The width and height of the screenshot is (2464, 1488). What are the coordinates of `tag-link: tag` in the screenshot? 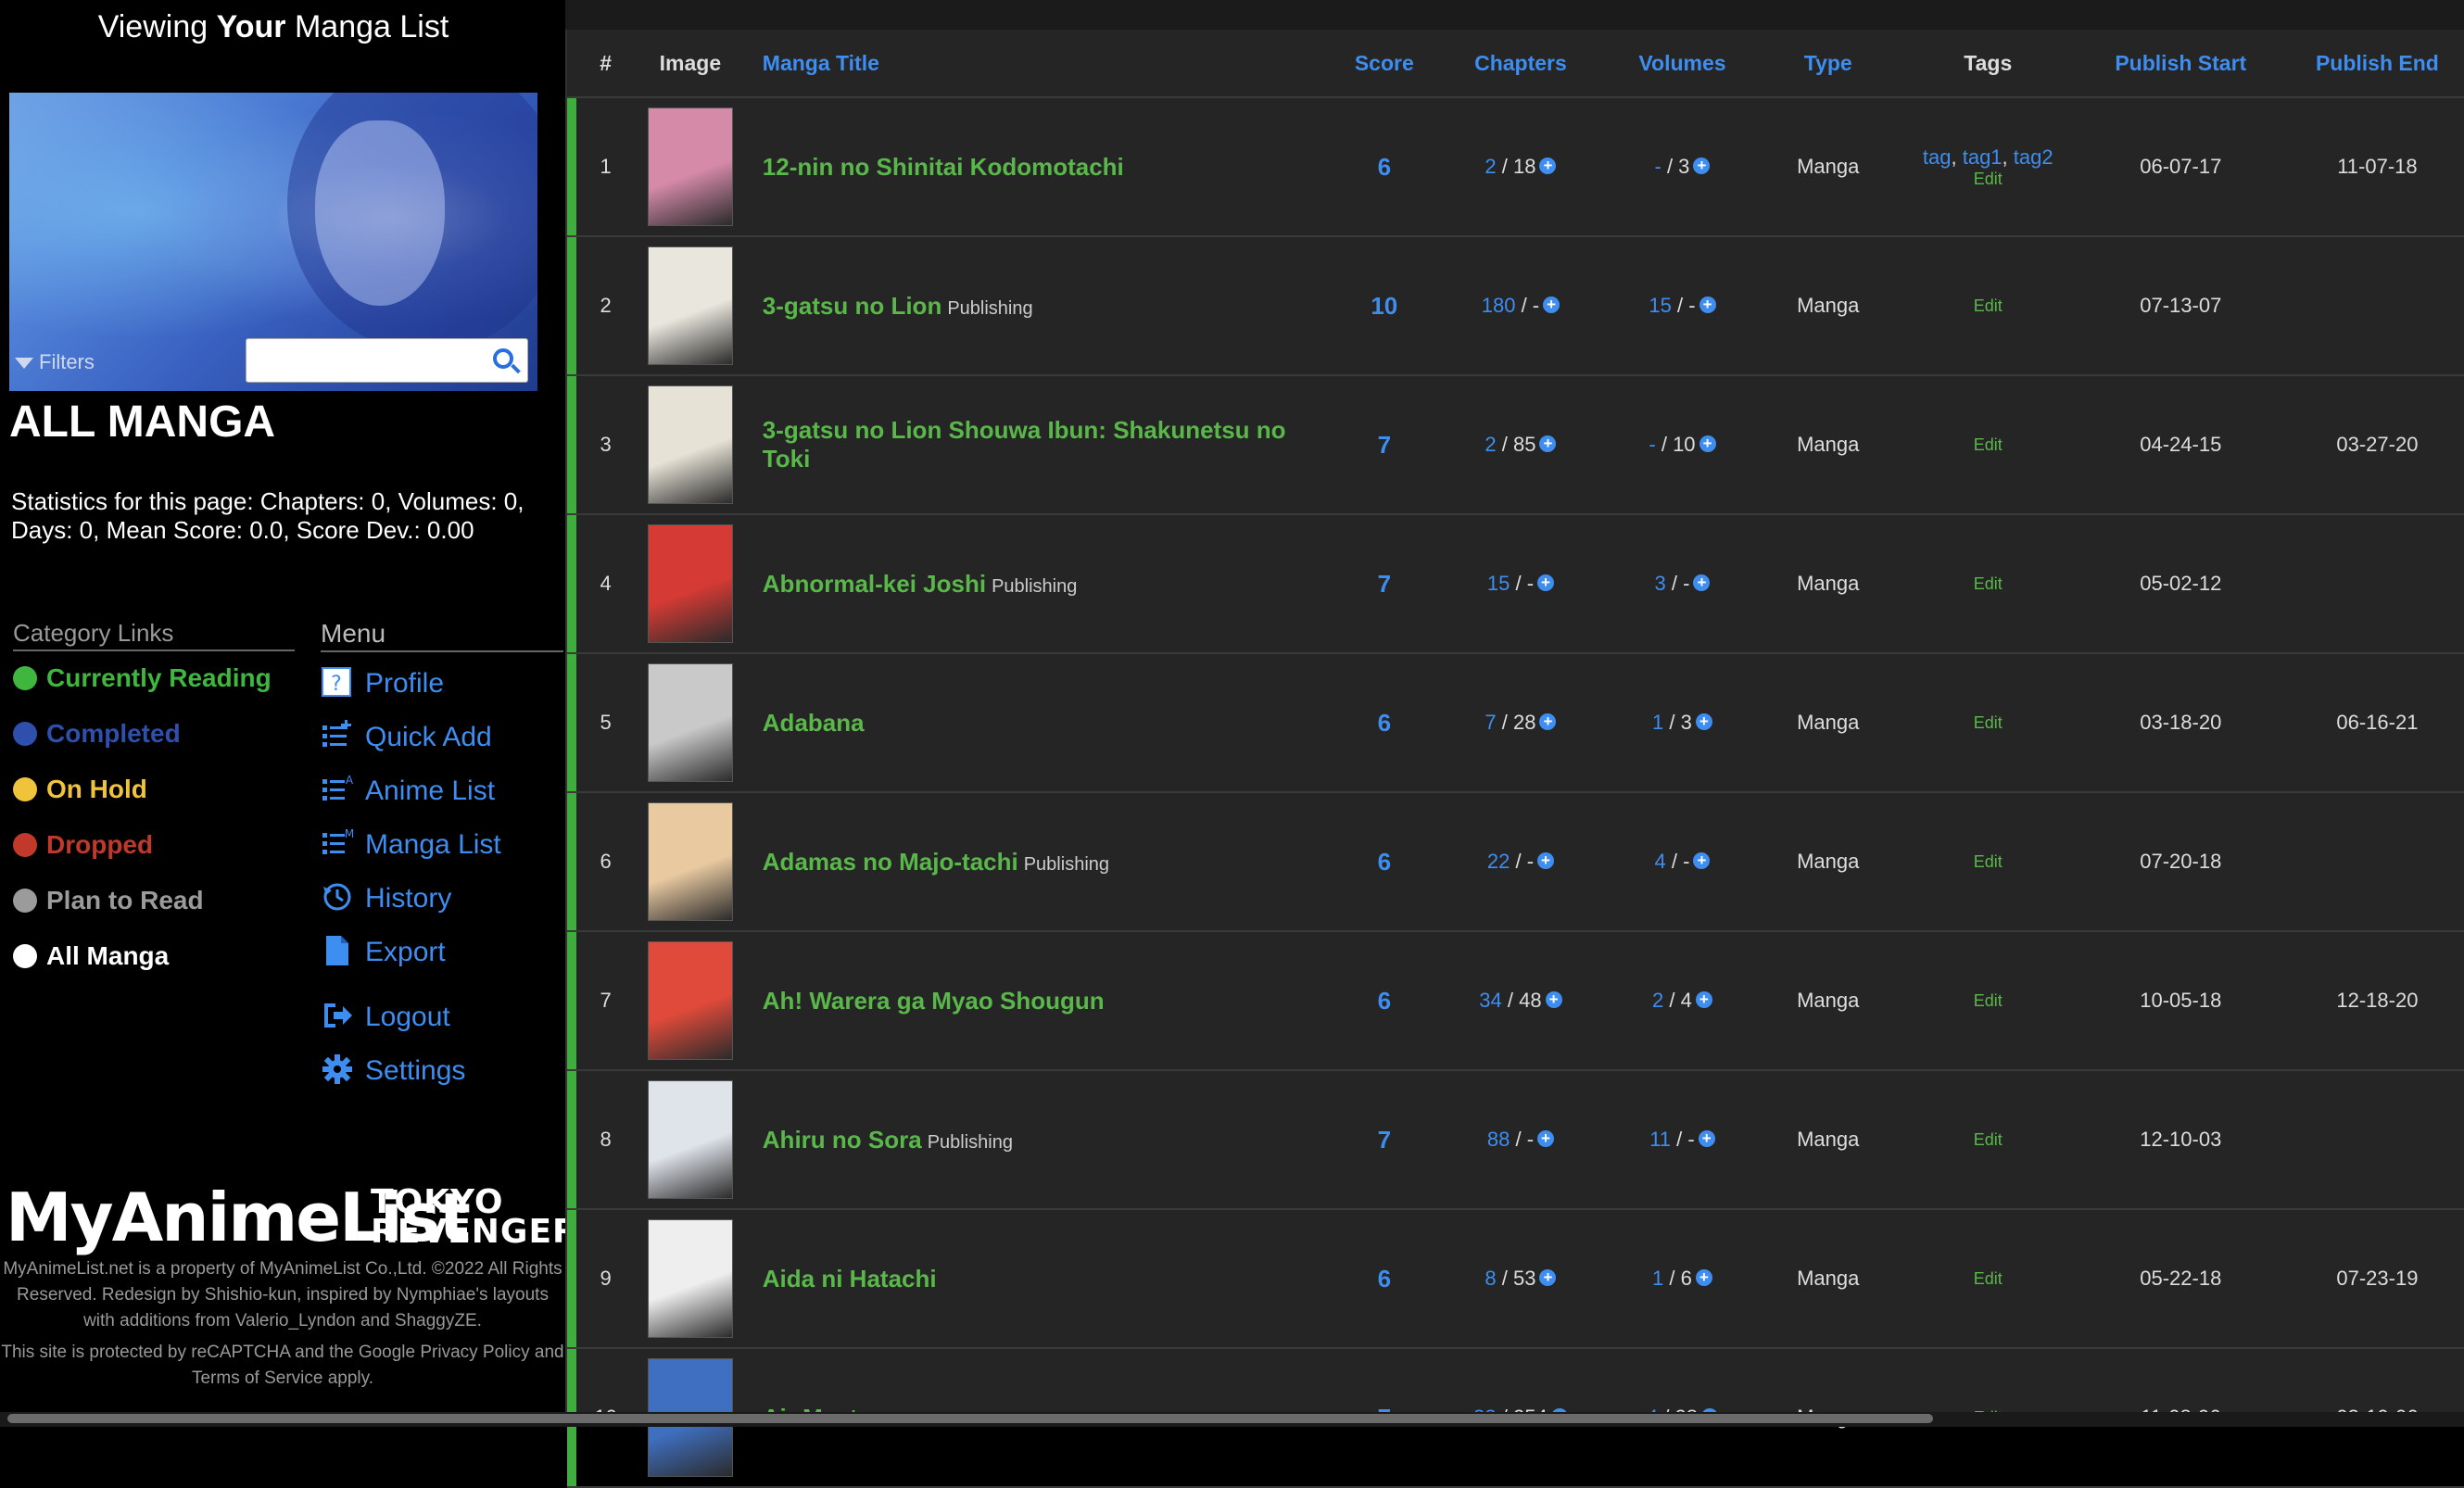 It's located at (1937, 157).